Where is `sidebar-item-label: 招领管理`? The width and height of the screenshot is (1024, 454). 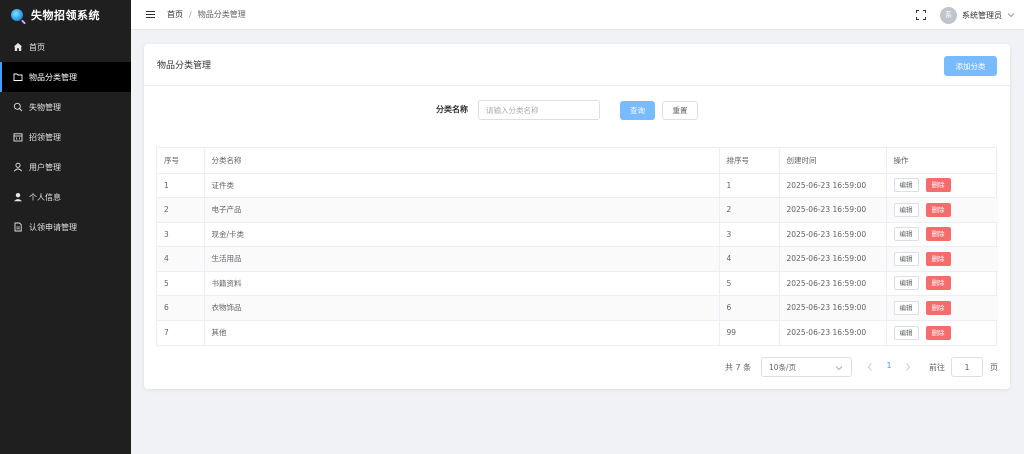 sidebar-item-label: 招领管理 is located at coordinates (45, 137).